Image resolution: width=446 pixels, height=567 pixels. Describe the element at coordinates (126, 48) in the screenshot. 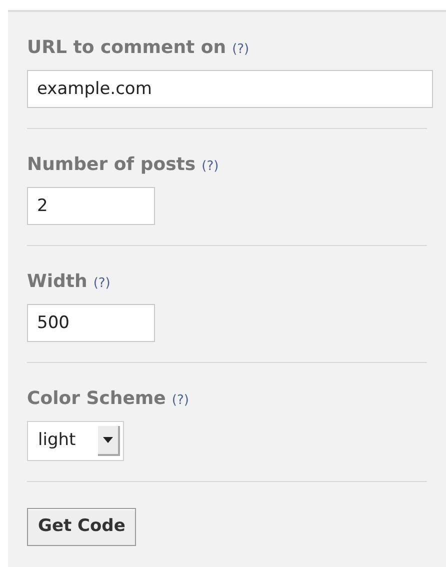

I see `field-label: URL to comment on` at that location.